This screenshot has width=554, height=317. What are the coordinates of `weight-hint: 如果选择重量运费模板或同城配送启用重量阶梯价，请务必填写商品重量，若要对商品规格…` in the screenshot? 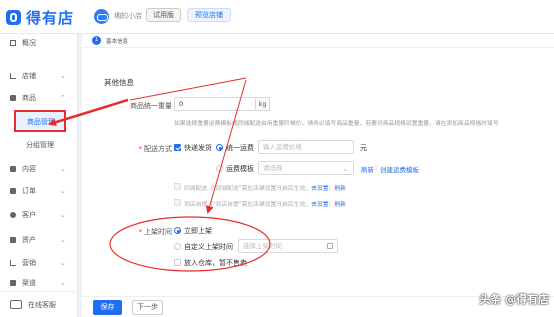 It's located at (336, 124).